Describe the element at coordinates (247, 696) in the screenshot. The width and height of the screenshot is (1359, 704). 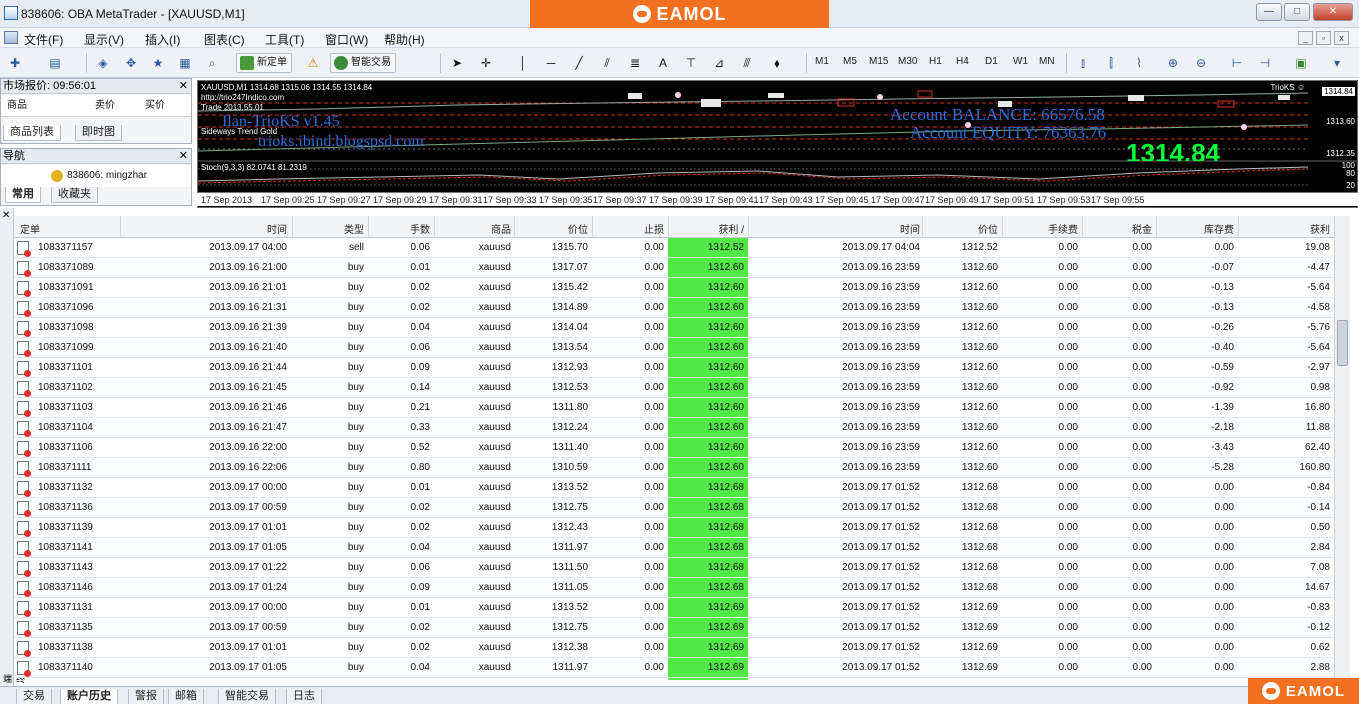
I see `terminal-tab-4: 智能交易` at that location.